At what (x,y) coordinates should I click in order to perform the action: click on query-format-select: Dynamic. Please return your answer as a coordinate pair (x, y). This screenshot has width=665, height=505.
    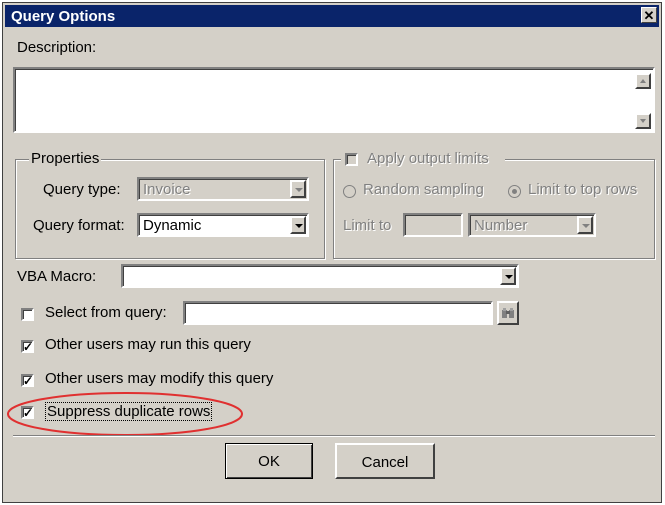
    Looking at the image, I should click on (223, 225).